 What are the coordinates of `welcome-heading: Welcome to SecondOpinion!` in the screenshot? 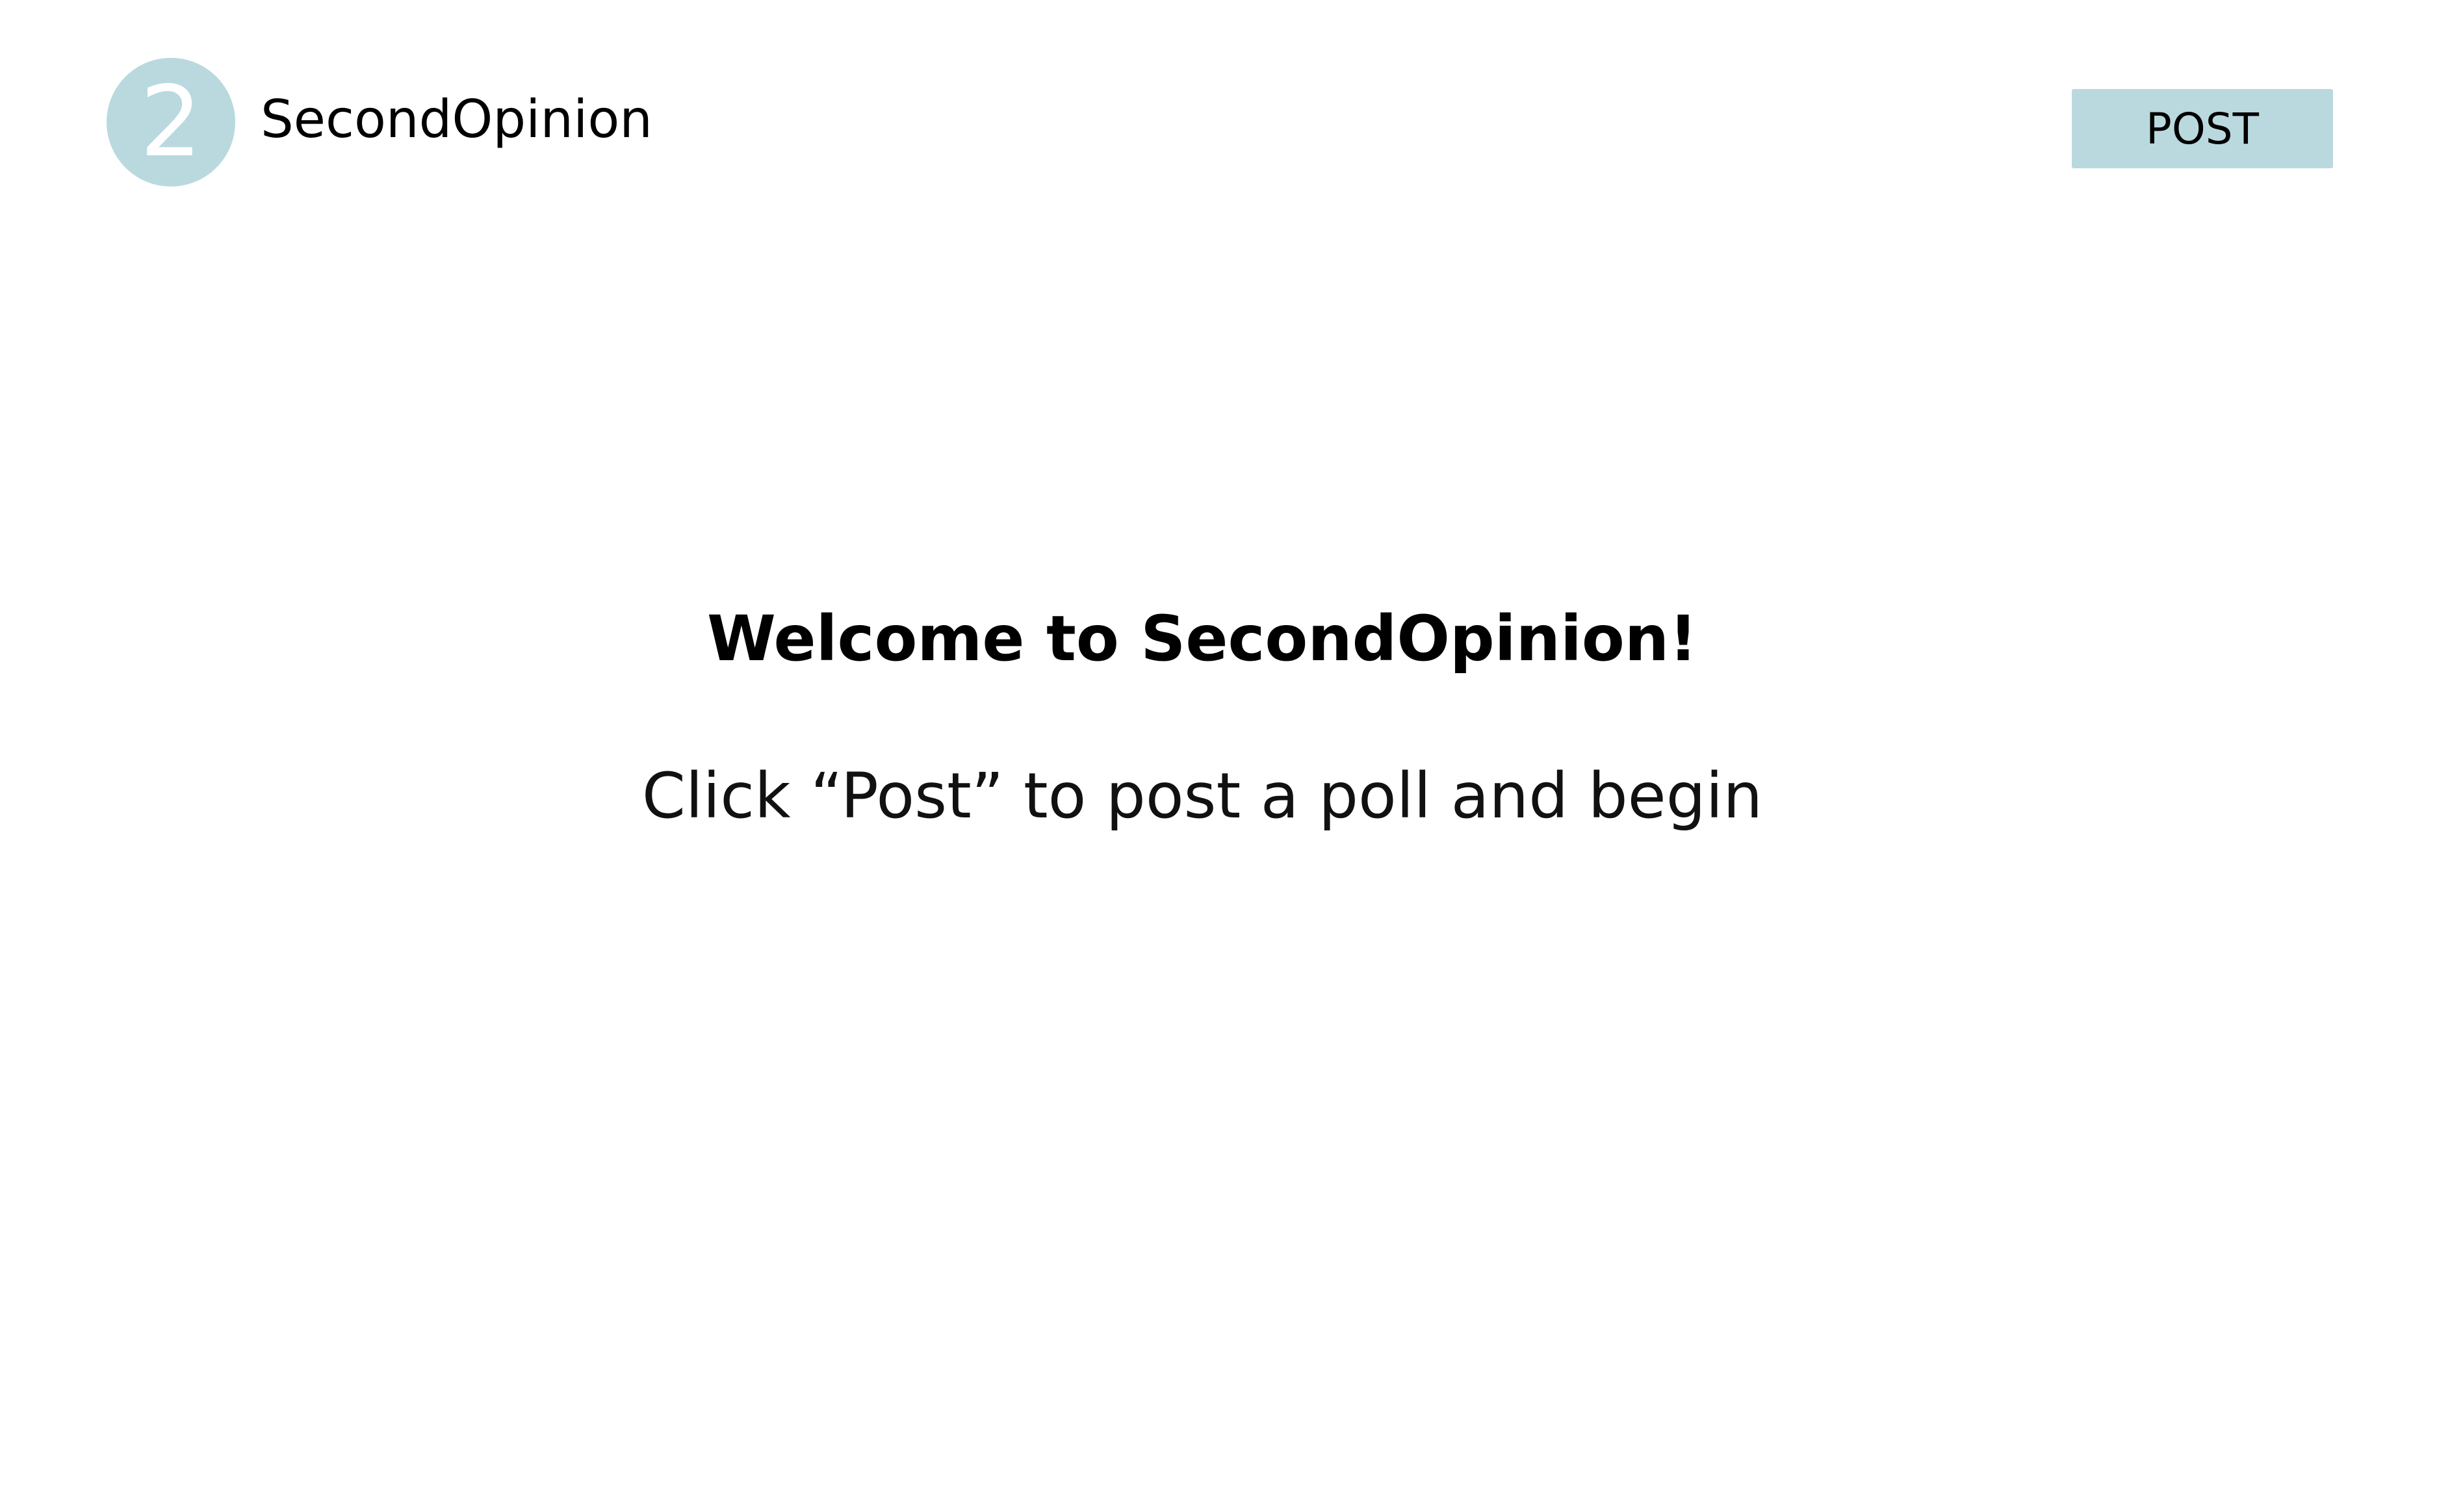 It's located at (1202, 638).